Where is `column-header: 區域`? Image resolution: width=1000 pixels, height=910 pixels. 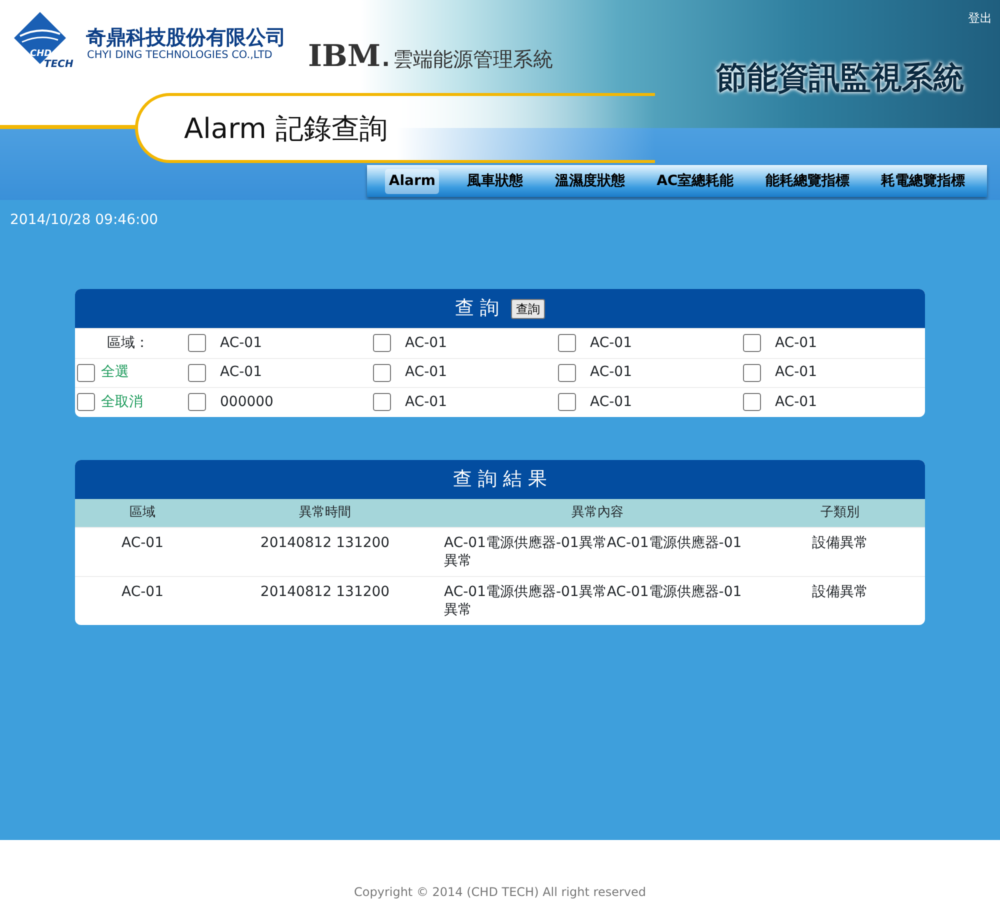
column-header: 區域 is located at coordinates (142, 513).